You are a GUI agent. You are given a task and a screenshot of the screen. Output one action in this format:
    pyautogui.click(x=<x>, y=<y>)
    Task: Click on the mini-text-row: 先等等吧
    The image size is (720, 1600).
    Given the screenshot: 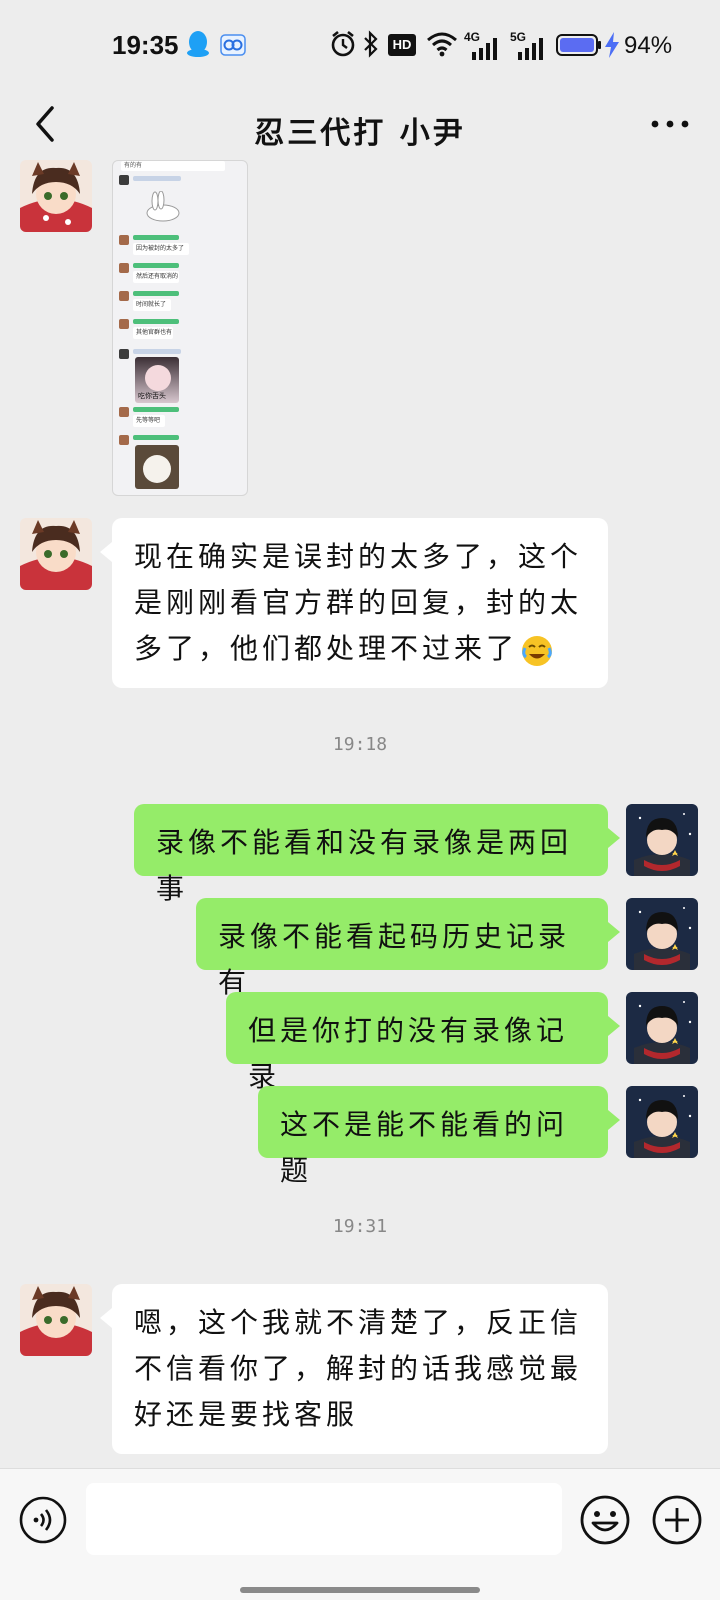 What is the action you would take?
    pyautogui.click(x=149, y=421)
    